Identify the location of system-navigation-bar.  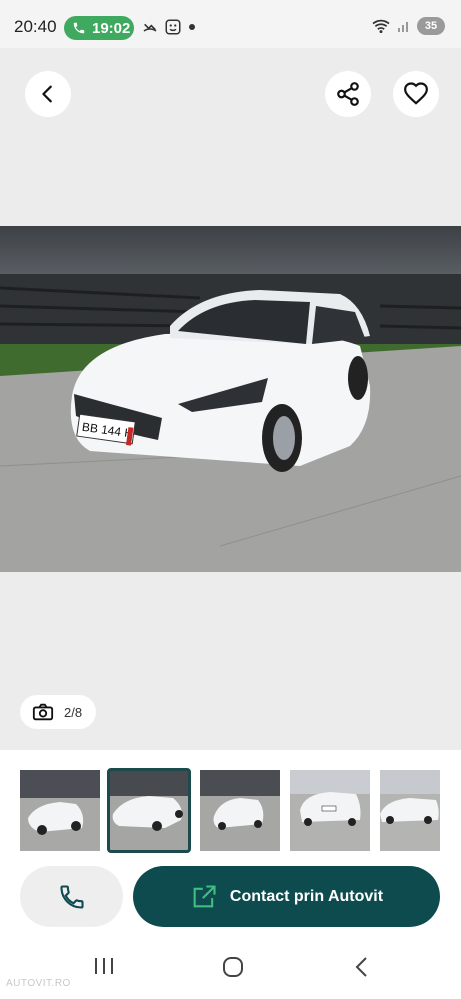
(230, 967).